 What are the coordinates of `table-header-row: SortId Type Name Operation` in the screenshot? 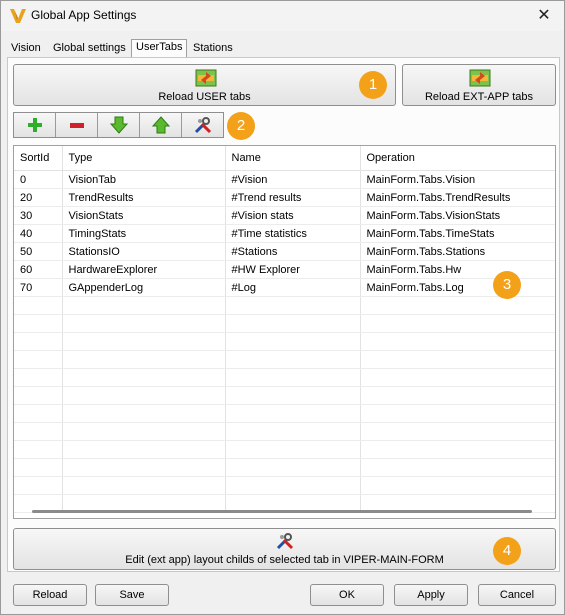 It's located at (284, 158).